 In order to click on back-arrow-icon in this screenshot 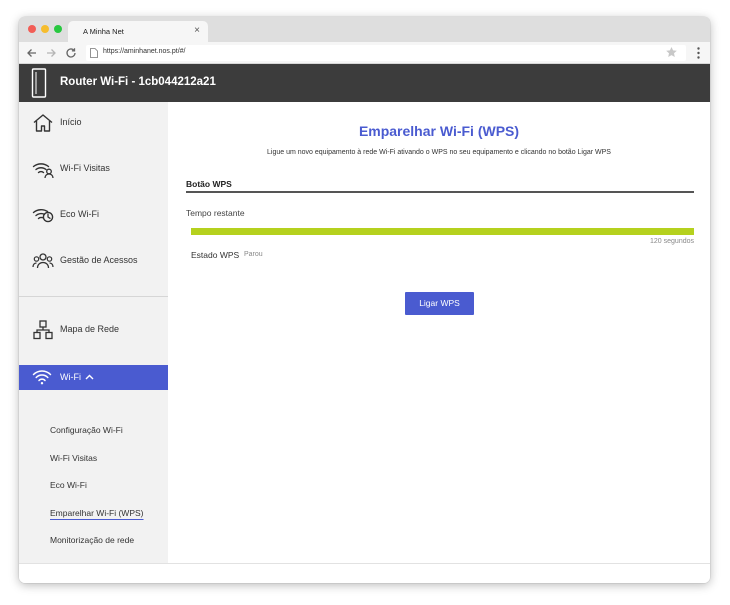, I will do `click(32, 53)`.